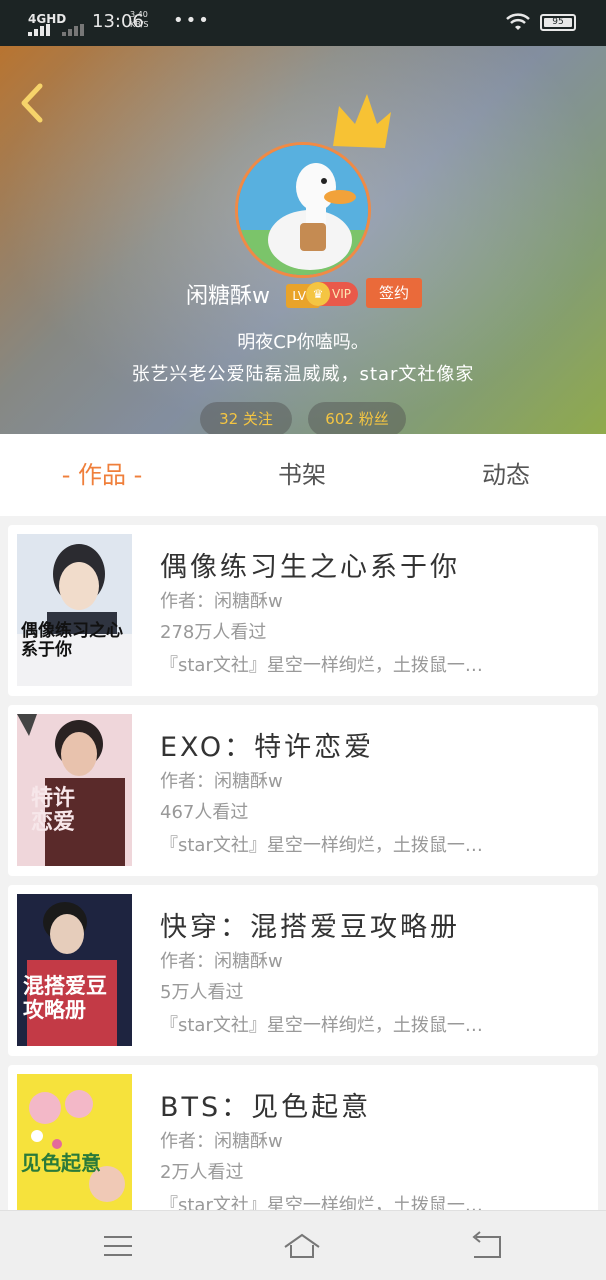 Image resolution: width=606 pixels, height=1280 pixels. I want to click on vip-badge: ♛ VIP, so click(332, 294).